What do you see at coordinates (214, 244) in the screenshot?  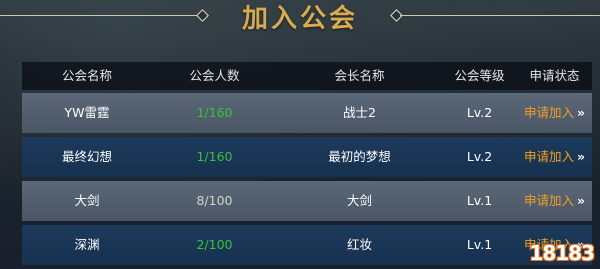 I see `member-count: 2/100` at bounding box center [214, 244].